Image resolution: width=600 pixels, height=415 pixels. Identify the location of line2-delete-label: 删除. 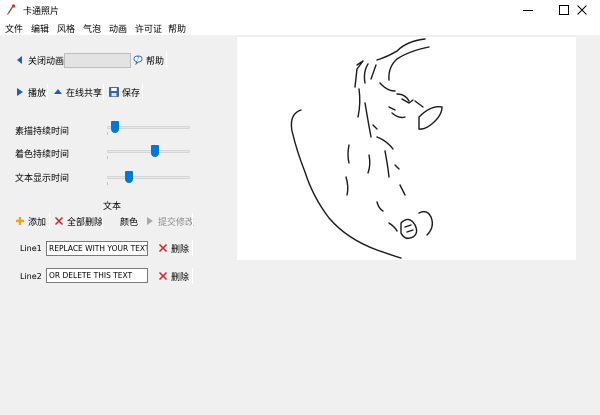
(180, 277).